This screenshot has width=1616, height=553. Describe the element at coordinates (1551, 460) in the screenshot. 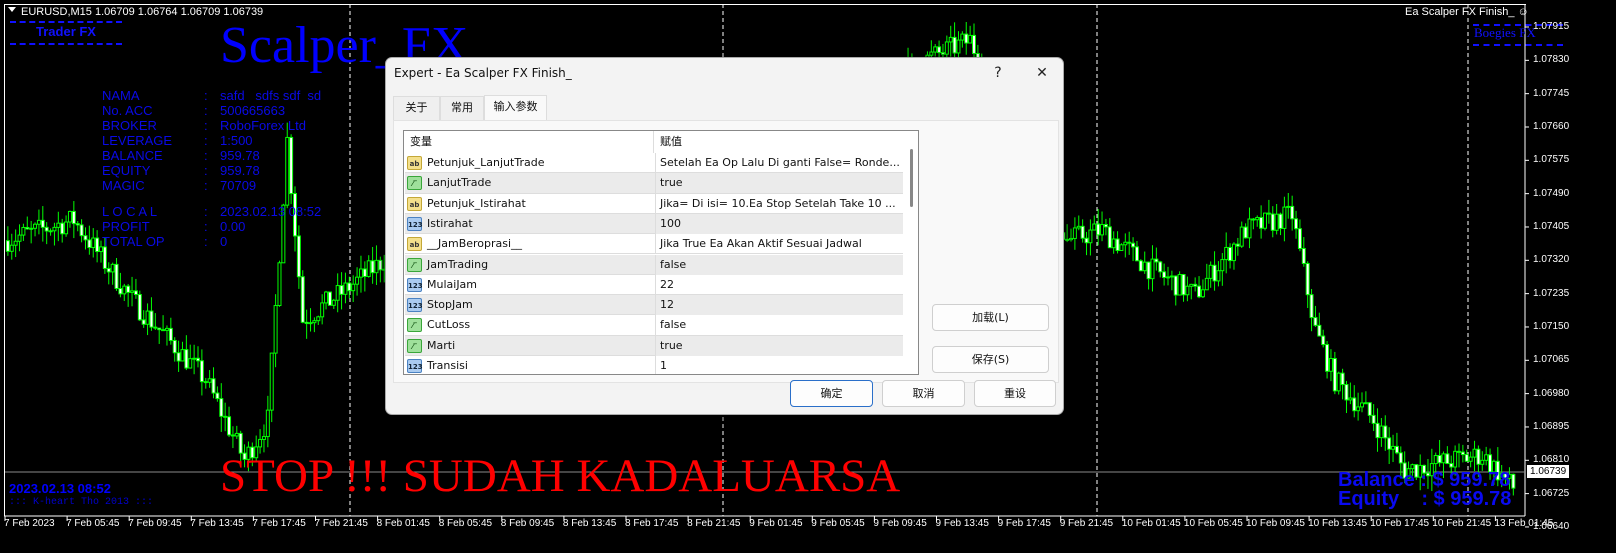

I see `price-tick-label: 1.06810` at that location.